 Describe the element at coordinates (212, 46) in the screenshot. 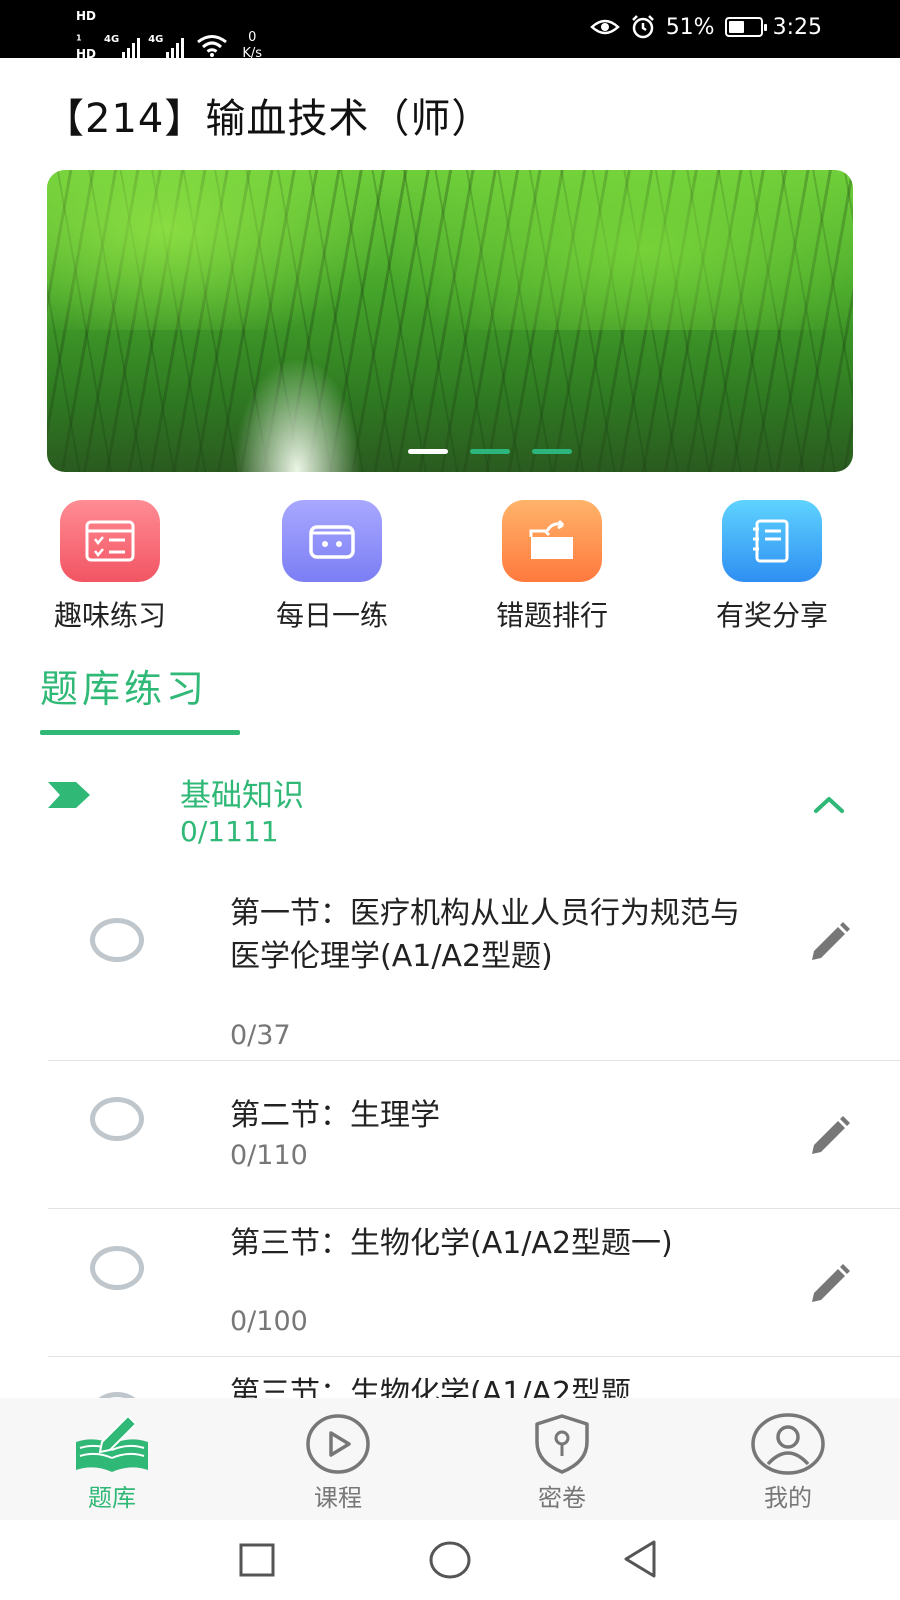

I see `wifi-icon` at that location.